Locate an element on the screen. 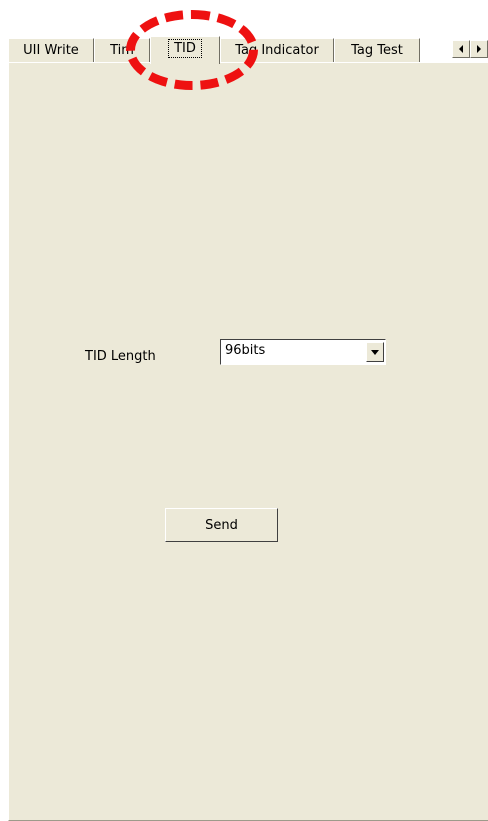 This screenshot has height=821, width=488. arrow-left-icon is located at coordinates (461, 49).